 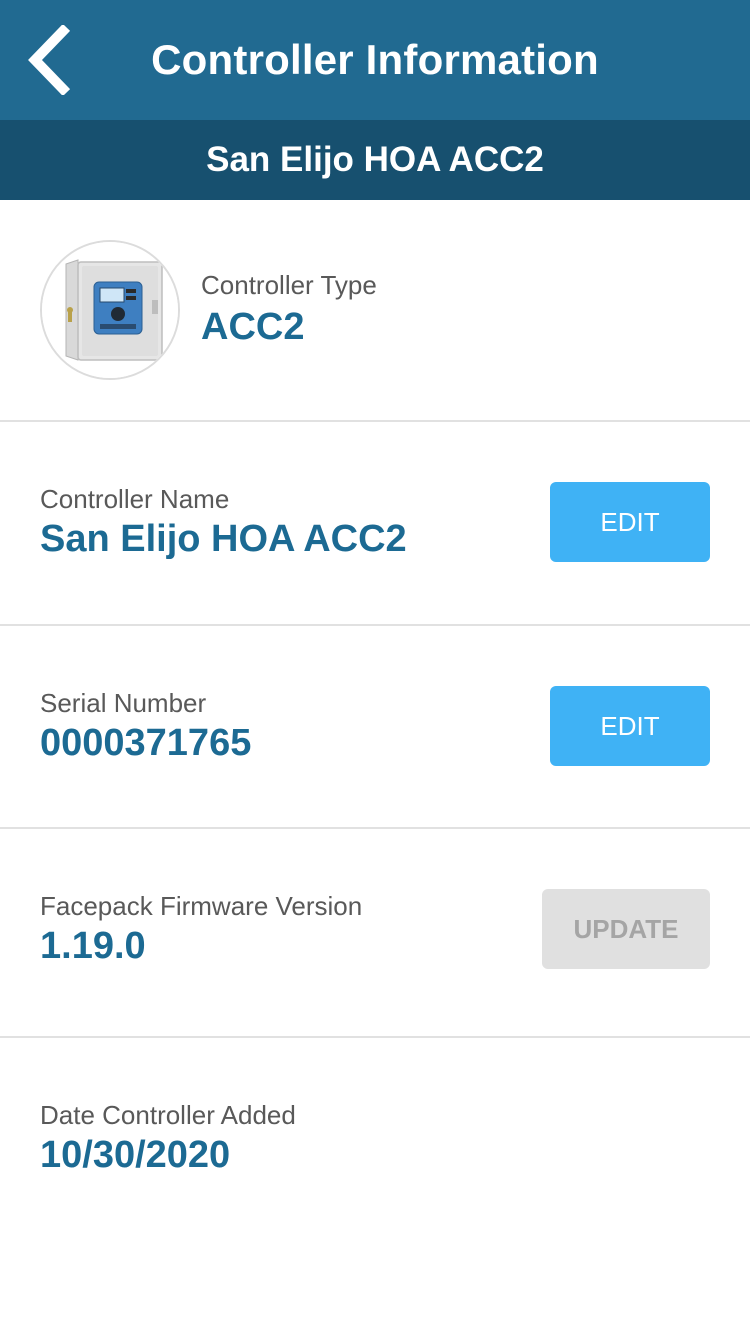 I want to click on back-button, so click(x=48, y=60).